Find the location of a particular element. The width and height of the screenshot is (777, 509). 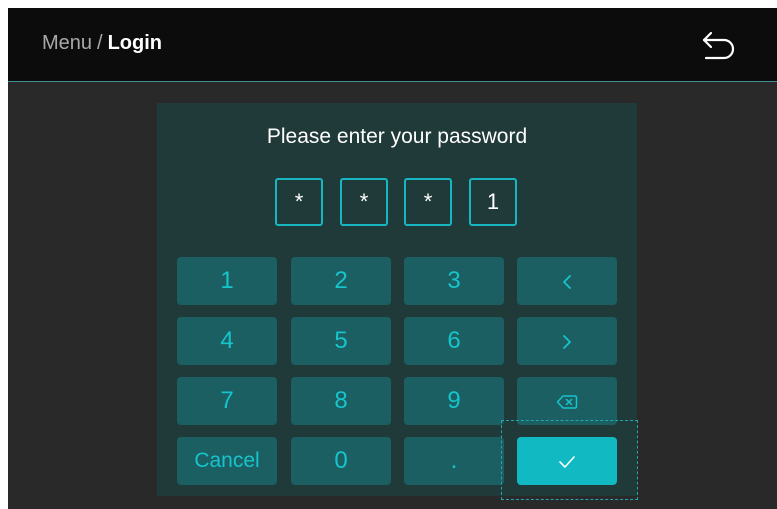

key-4: 4 is located at coordinates (227, 341).